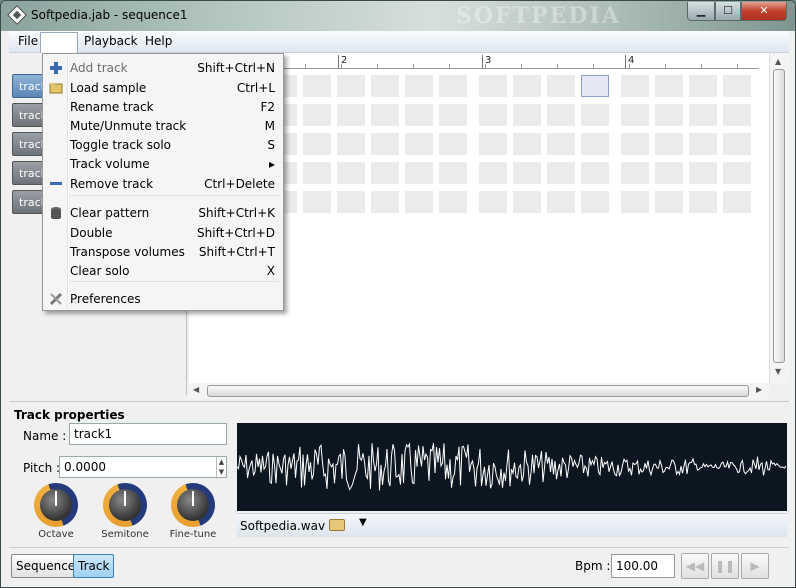 The height and width of the screenshot is (588, 796). I want to click on horizontal-scrollbar: ◀ ▶, so click(479, 391).